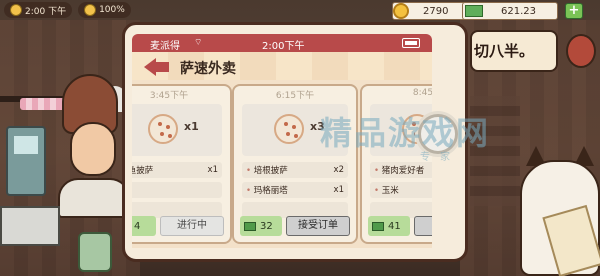 Image resolution: width=600 pixels, height=276 pixels. I want to click on order-item: 玉米, so click(401, 190).